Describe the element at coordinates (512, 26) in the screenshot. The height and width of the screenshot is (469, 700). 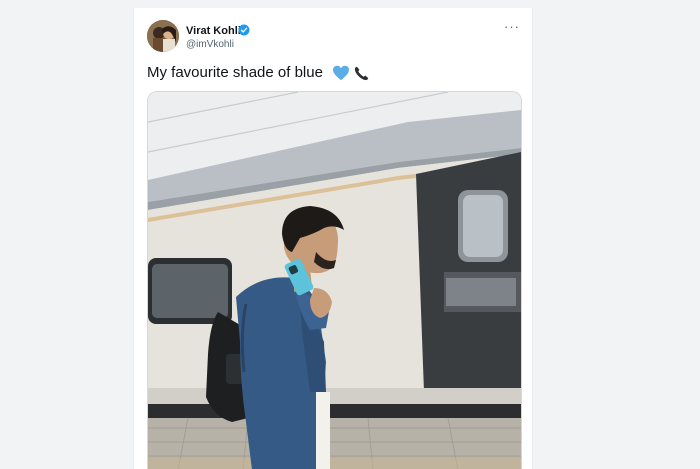
I see `more-options-icon: ···` at that location.